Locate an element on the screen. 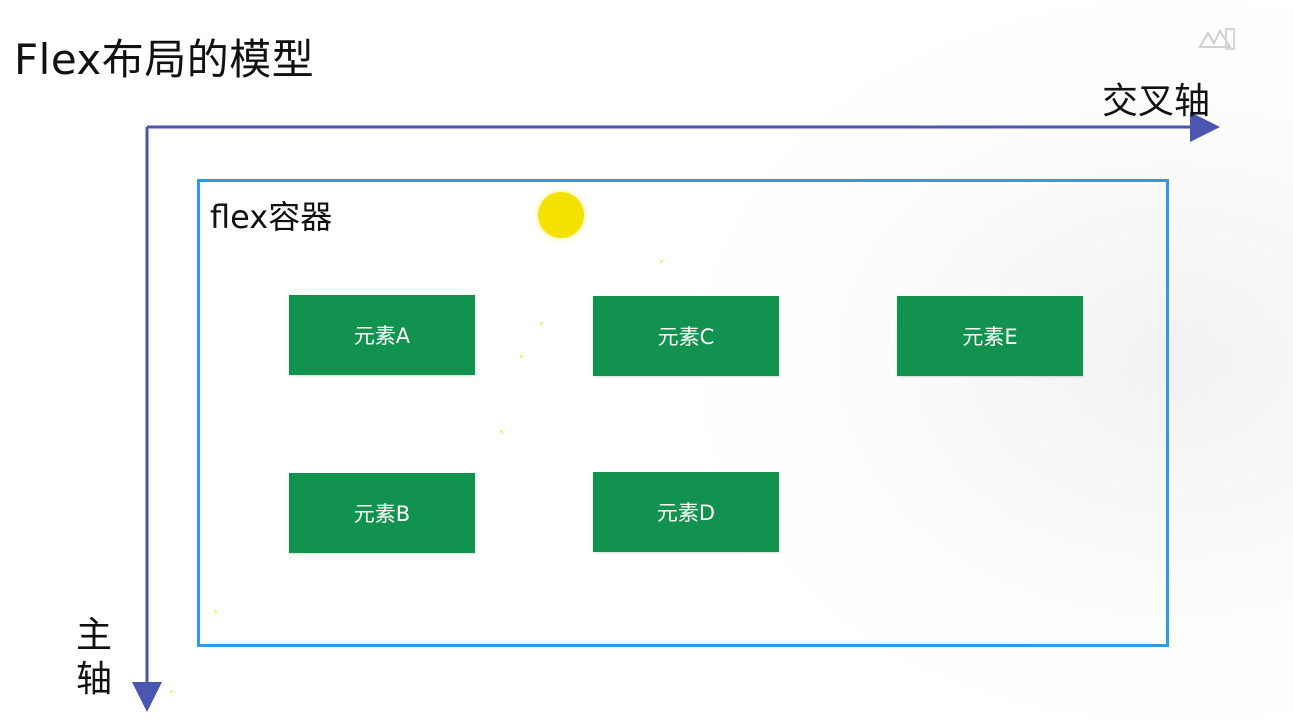 Image resolution: width=1293 pixels, height=722 pixels. flex-item-d: 元素D is located at coordinates (686, 512).